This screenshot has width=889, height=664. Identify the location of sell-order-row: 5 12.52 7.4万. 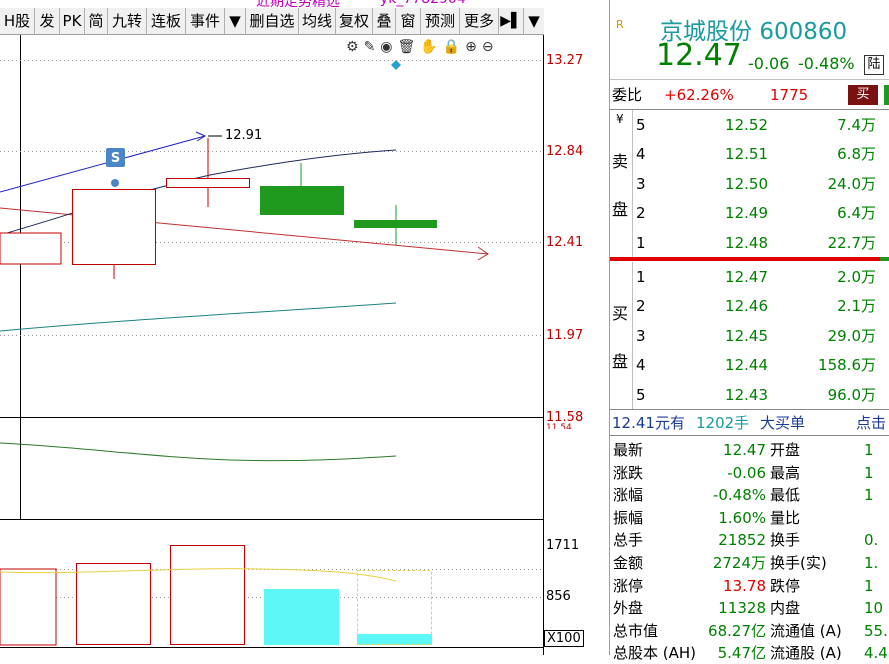
(749, 125).